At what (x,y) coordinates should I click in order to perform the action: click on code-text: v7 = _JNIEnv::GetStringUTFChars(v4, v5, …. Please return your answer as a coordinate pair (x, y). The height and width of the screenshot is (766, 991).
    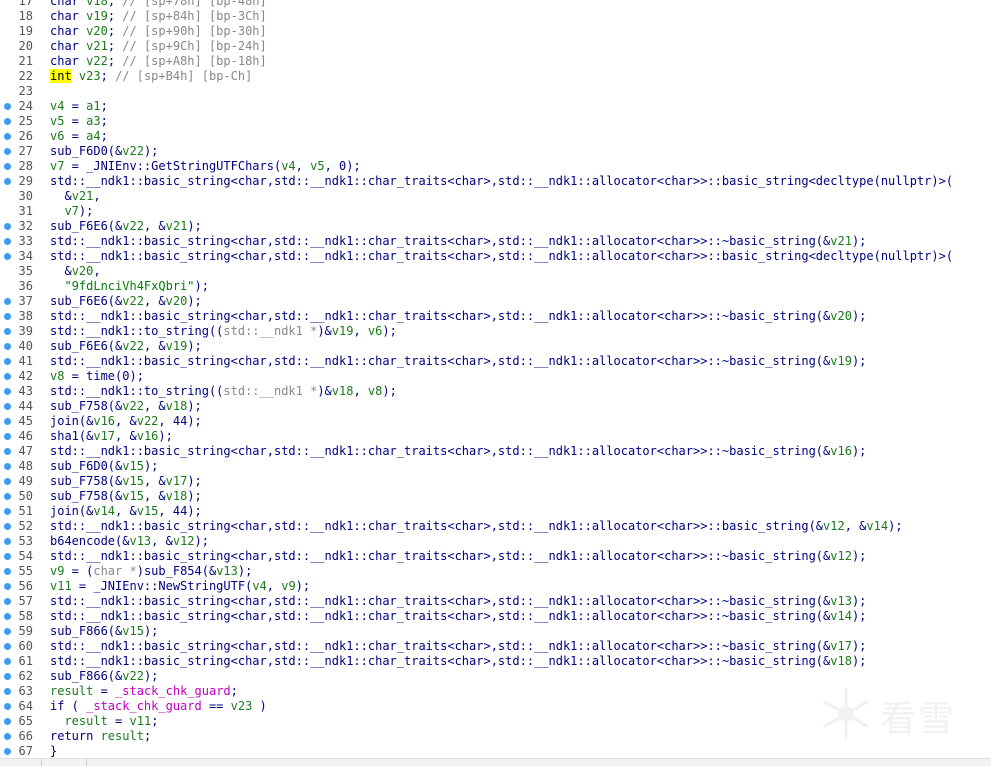
    Looking at the image, I should click on (205, 166).